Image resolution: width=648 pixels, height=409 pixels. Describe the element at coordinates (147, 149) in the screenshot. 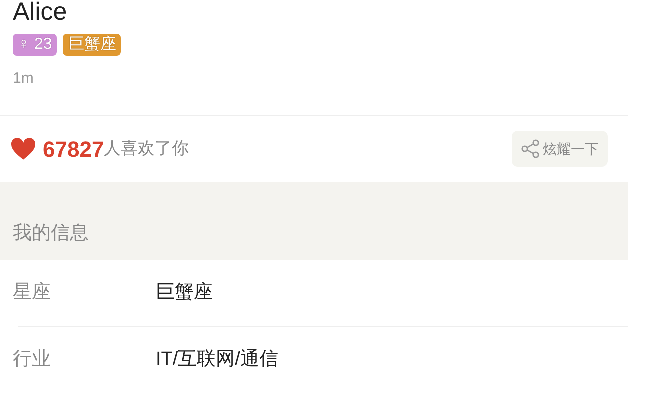

I see `like-text: 人喜欢了你` at that location.